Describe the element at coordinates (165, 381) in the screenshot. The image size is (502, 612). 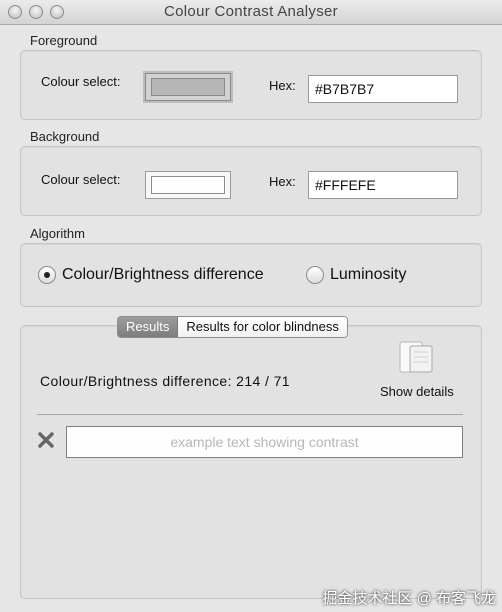
I see `contrast-result-text: Colour/Brightness difference: 214 / 71` at that location.